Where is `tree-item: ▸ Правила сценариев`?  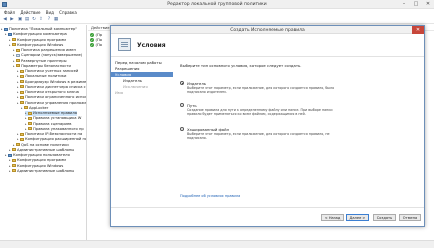
tree-item: ▸ Правила сценариев is located at coordinates (48, 124).